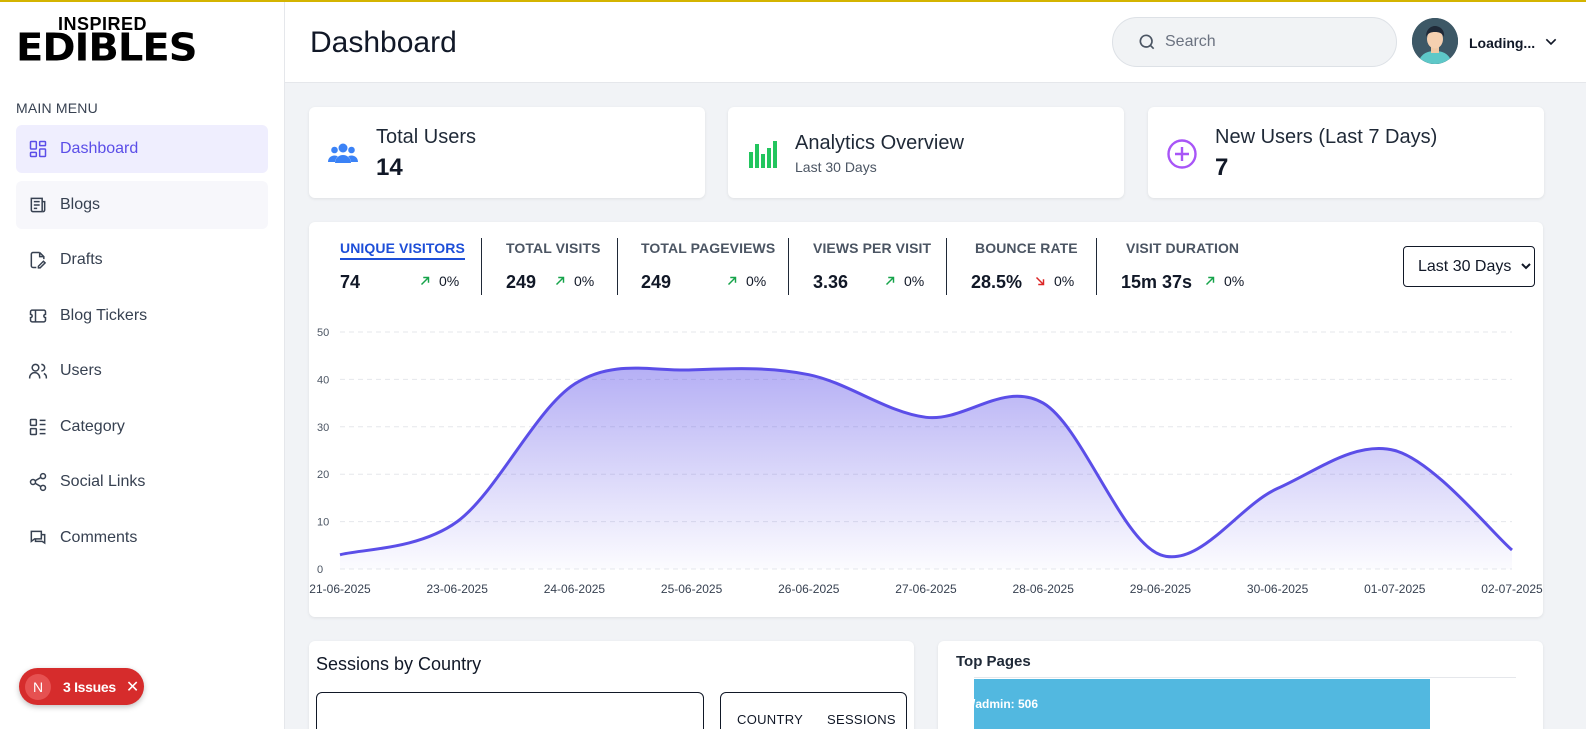 Image resolution: width=1586 pixels, height=729 pixels. I want to click on sidebar-item-label: Category, so click(92, 426).